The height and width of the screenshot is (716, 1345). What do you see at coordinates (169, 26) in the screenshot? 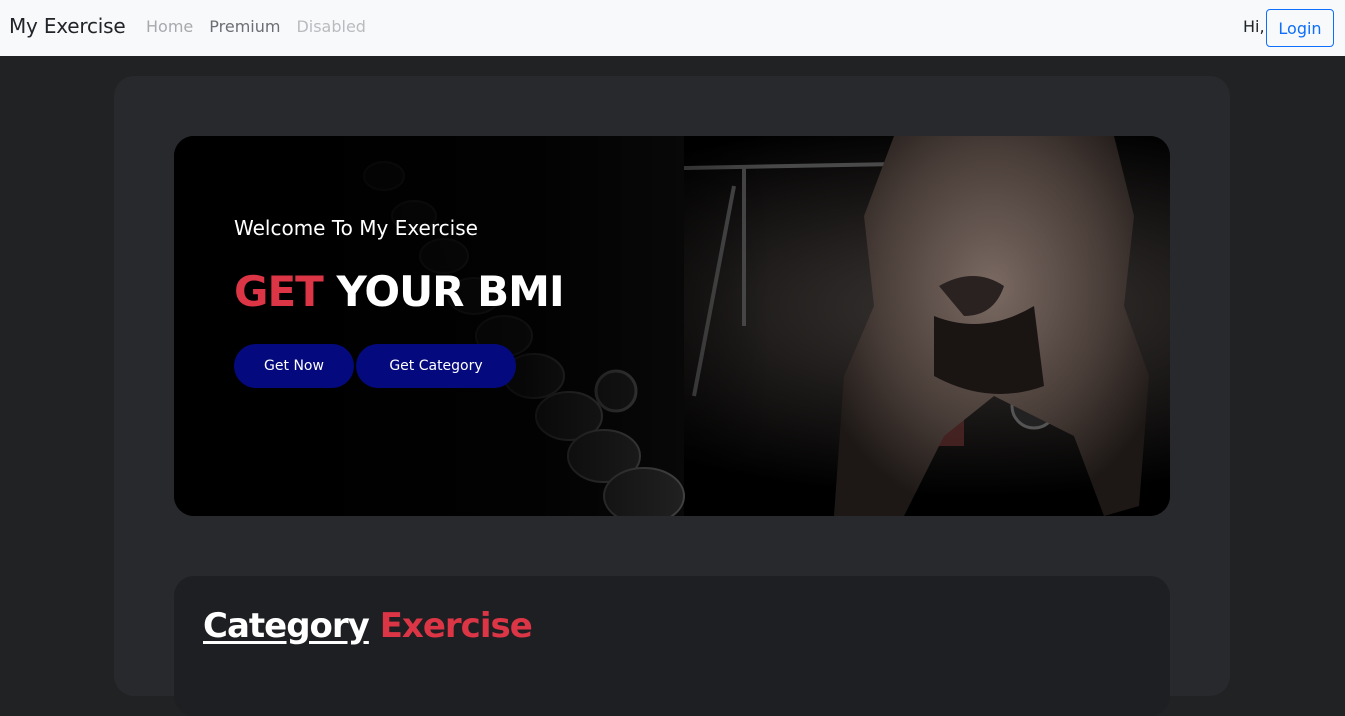
I see `nav-home-link: Home` at bounding box center [169, 26].